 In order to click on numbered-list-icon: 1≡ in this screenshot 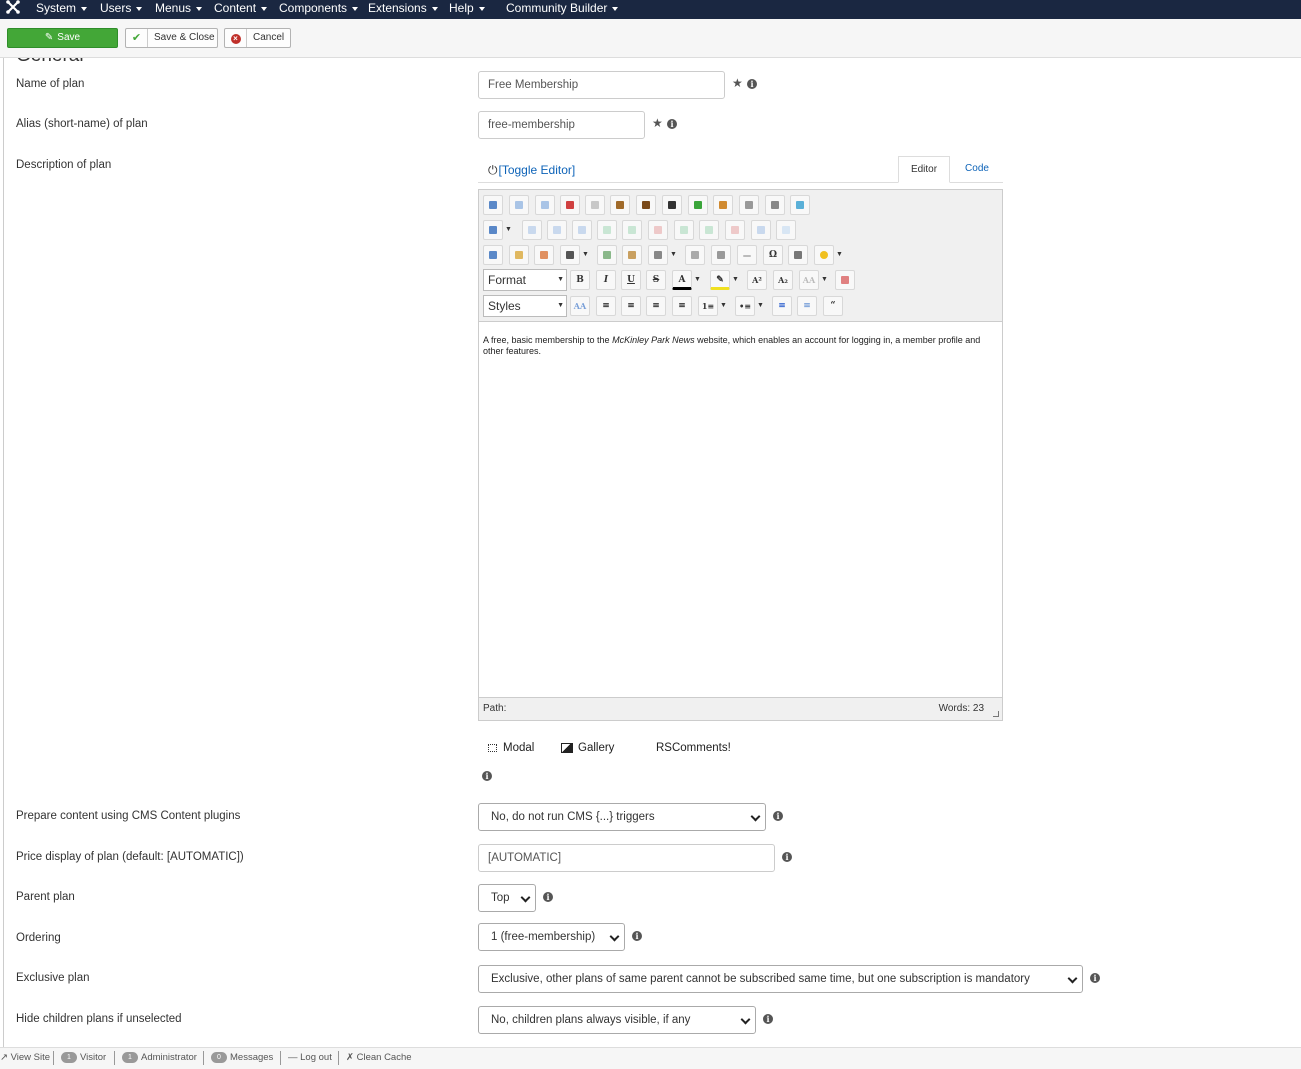, I will do `click(708, 306)`.